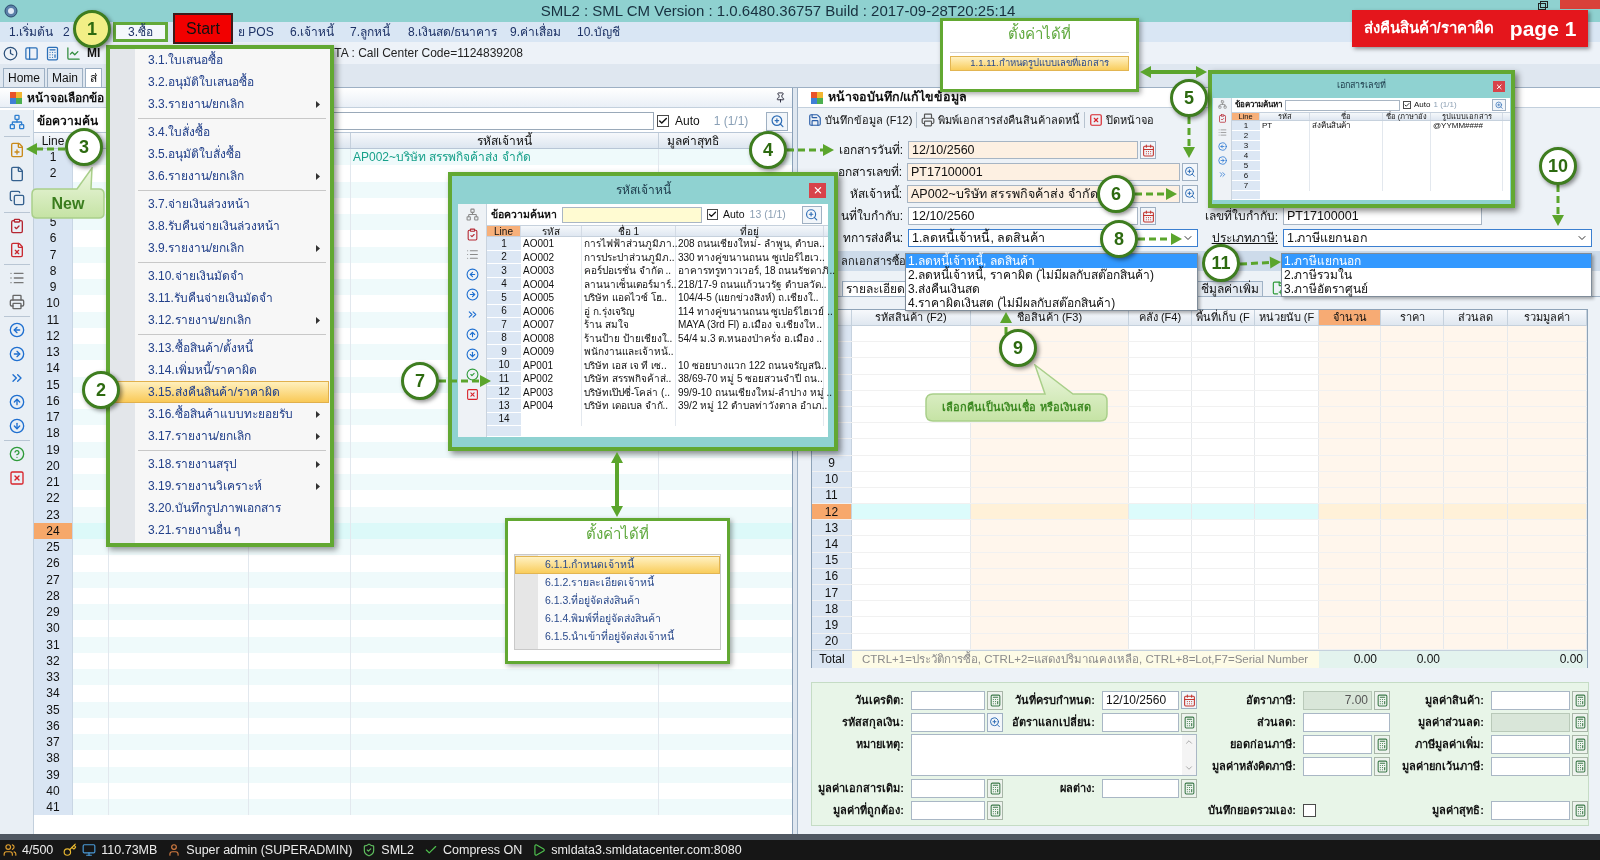  Describe the element at coordinates (220, 320) in the screenshot. I see `menu-item: 3.12.รายงาน/ยกเลิก` at that location.